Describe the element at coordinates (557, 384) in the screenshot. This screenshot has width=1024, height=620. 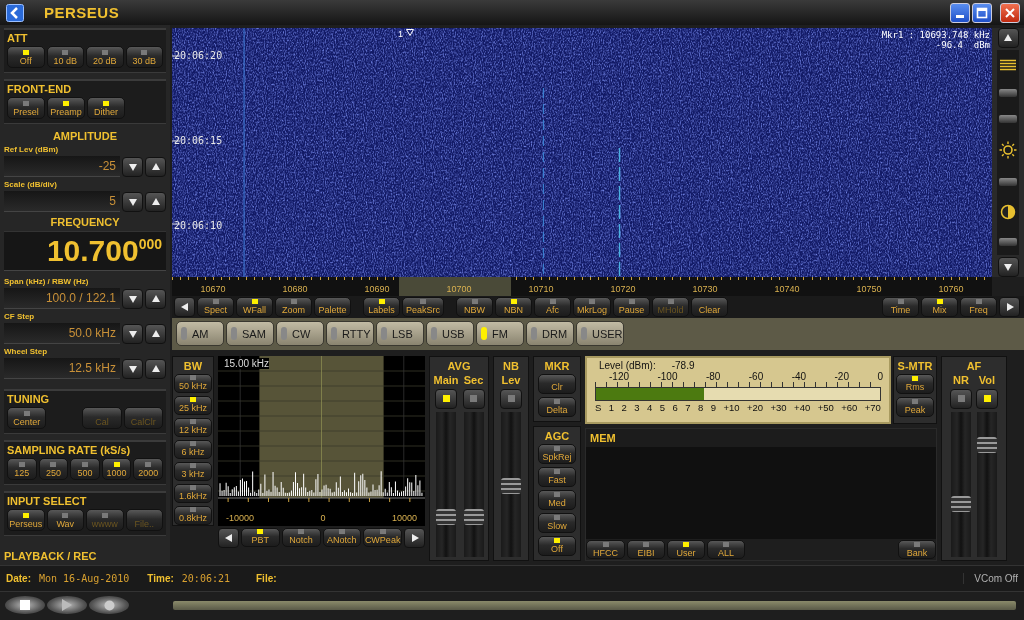
I see `marker-button: Clr` at that location.